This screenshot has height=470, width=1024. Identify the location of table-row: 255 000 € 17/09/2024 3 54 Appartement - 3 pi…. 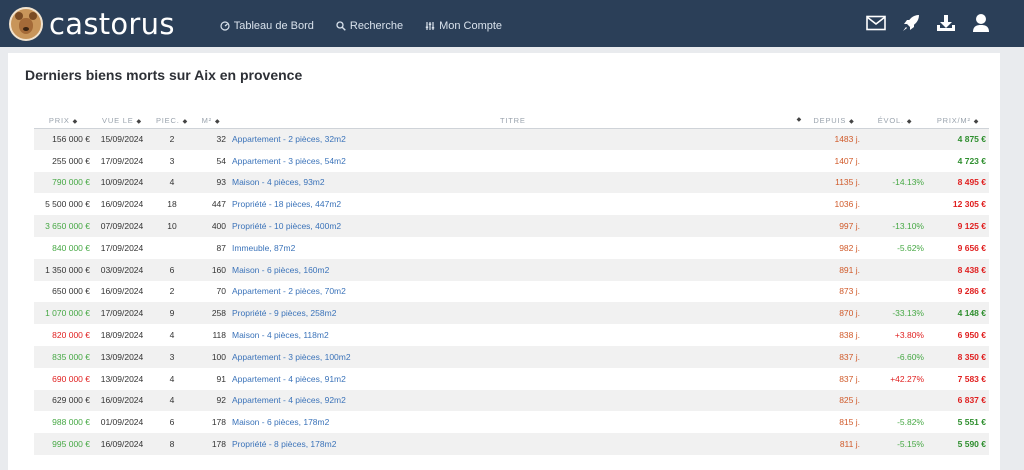
(511, 161).